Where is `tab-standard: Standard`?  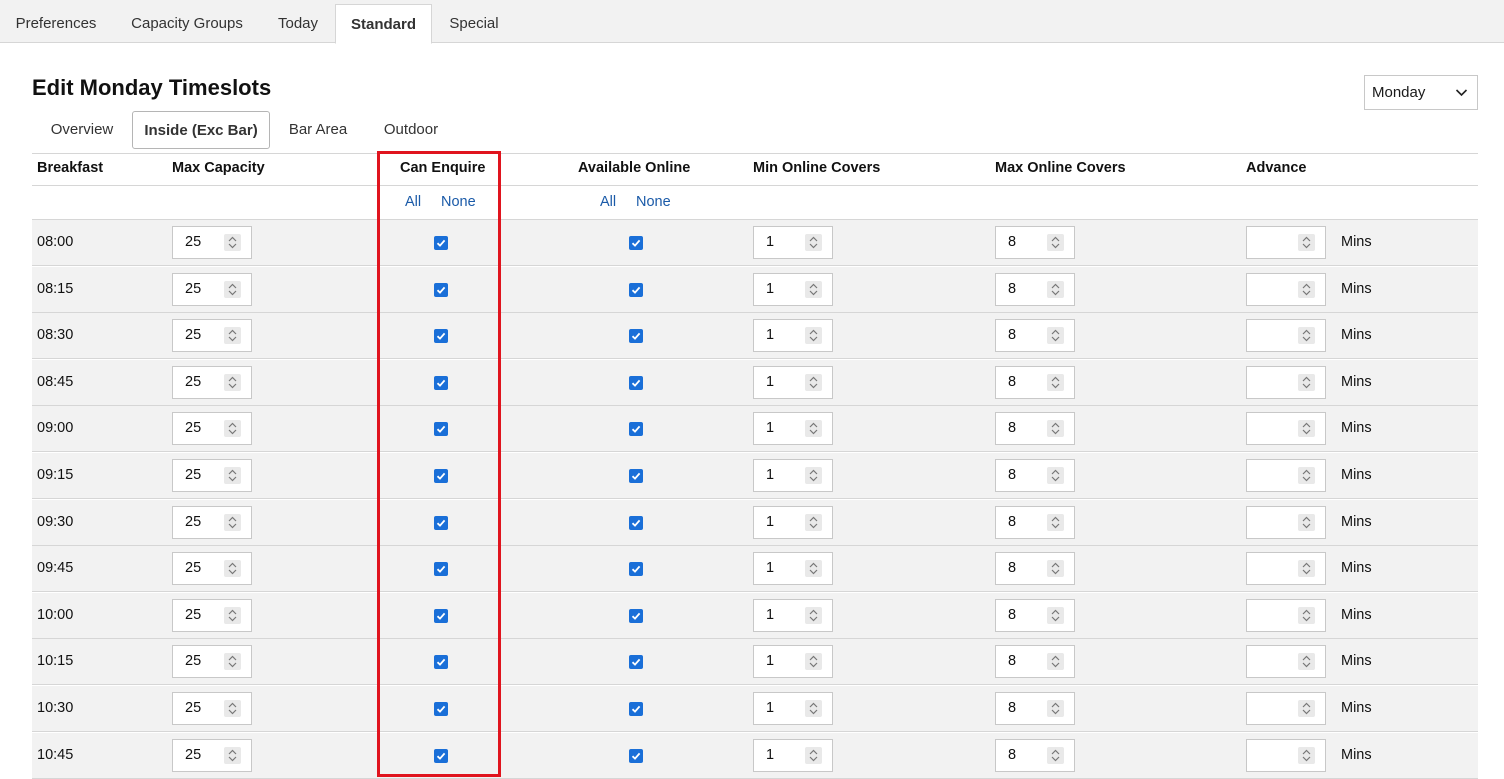
tab-standard: Standard is located at coordinates (383, 24).